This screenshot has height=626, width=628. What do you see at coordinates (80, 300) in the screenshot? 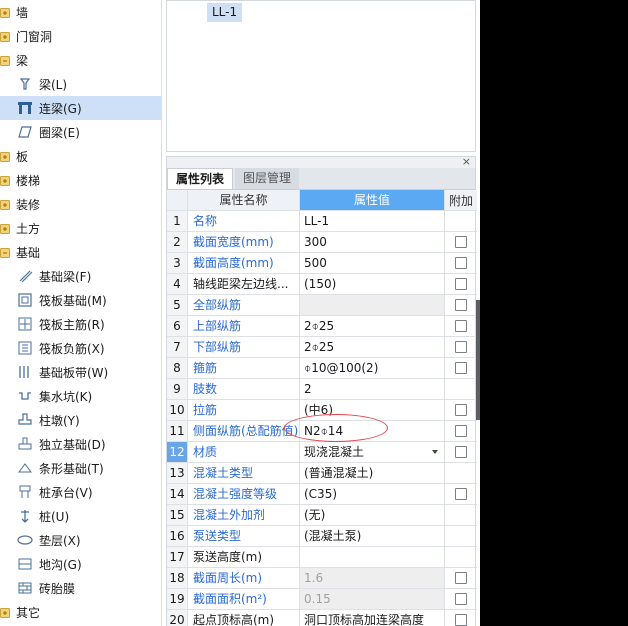
I see `tree-item: 筏板基础(M)` at bounding box center [80, 300].